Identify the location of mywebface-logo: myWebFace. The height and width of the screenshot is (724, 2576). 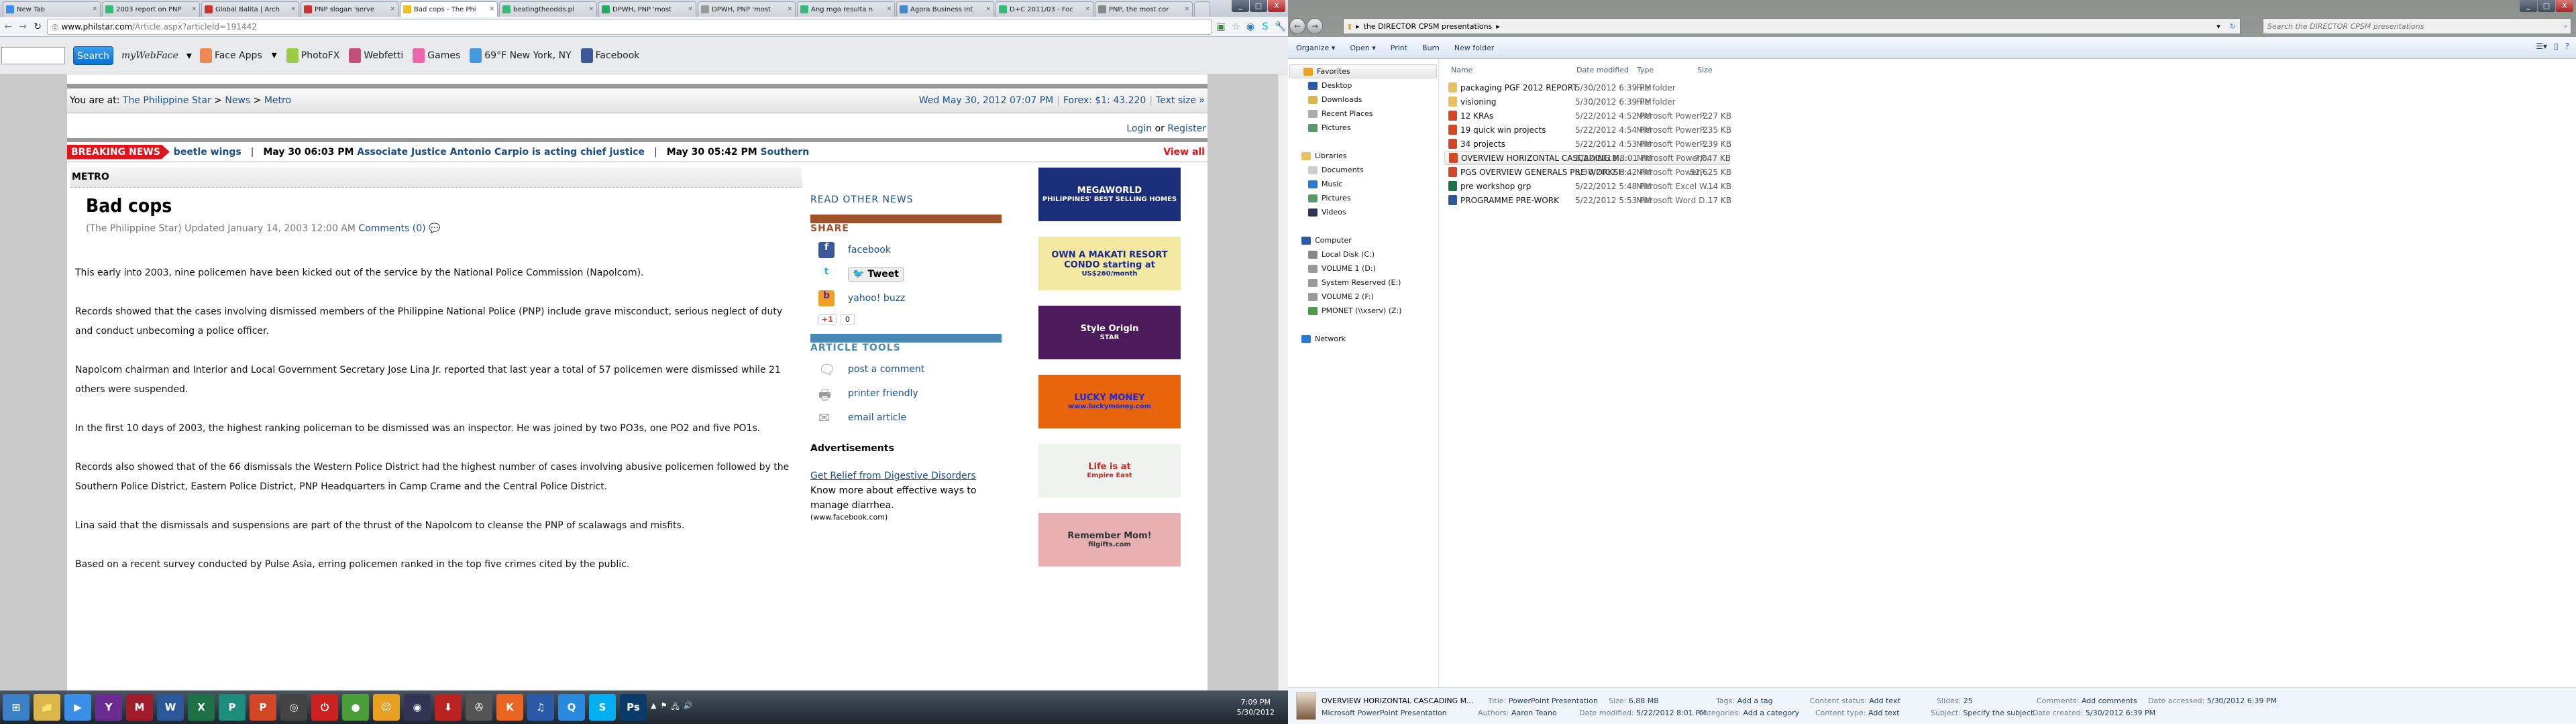
(149, 55).